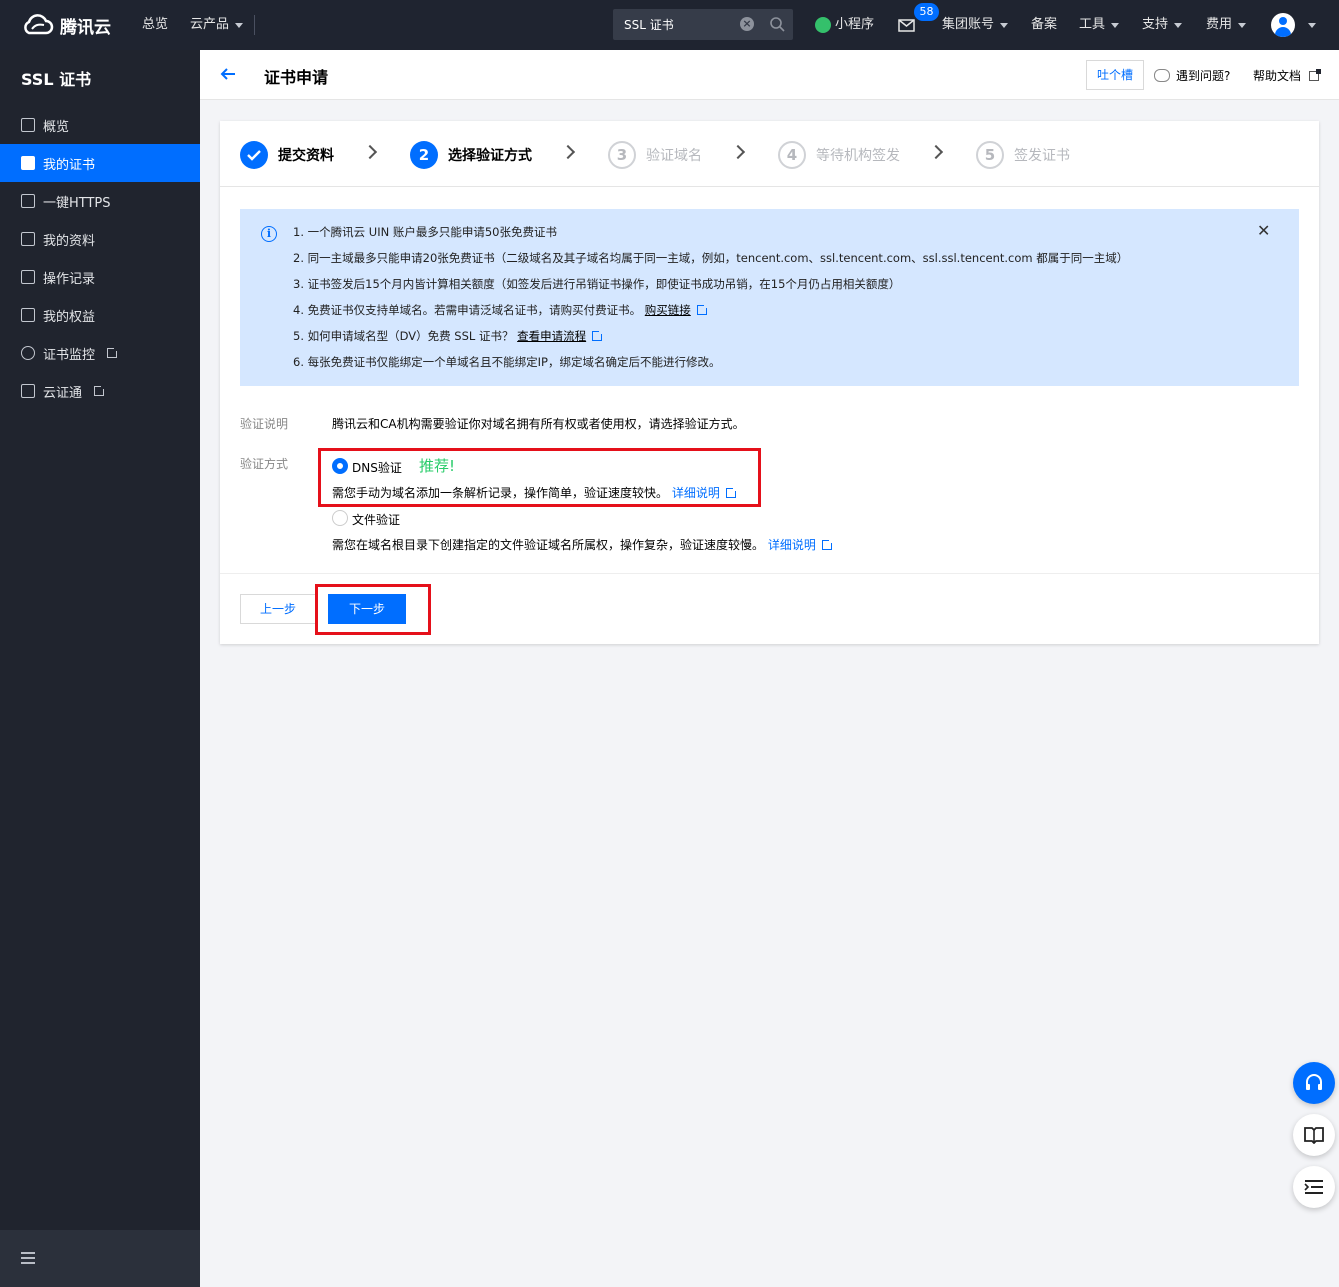 The width and height of the screenshot is (1339, 1287). What do you see at coordinates (39, 24) in the screenshot?
I see `cloud-logo-icon` at bounding box center [39, 24].